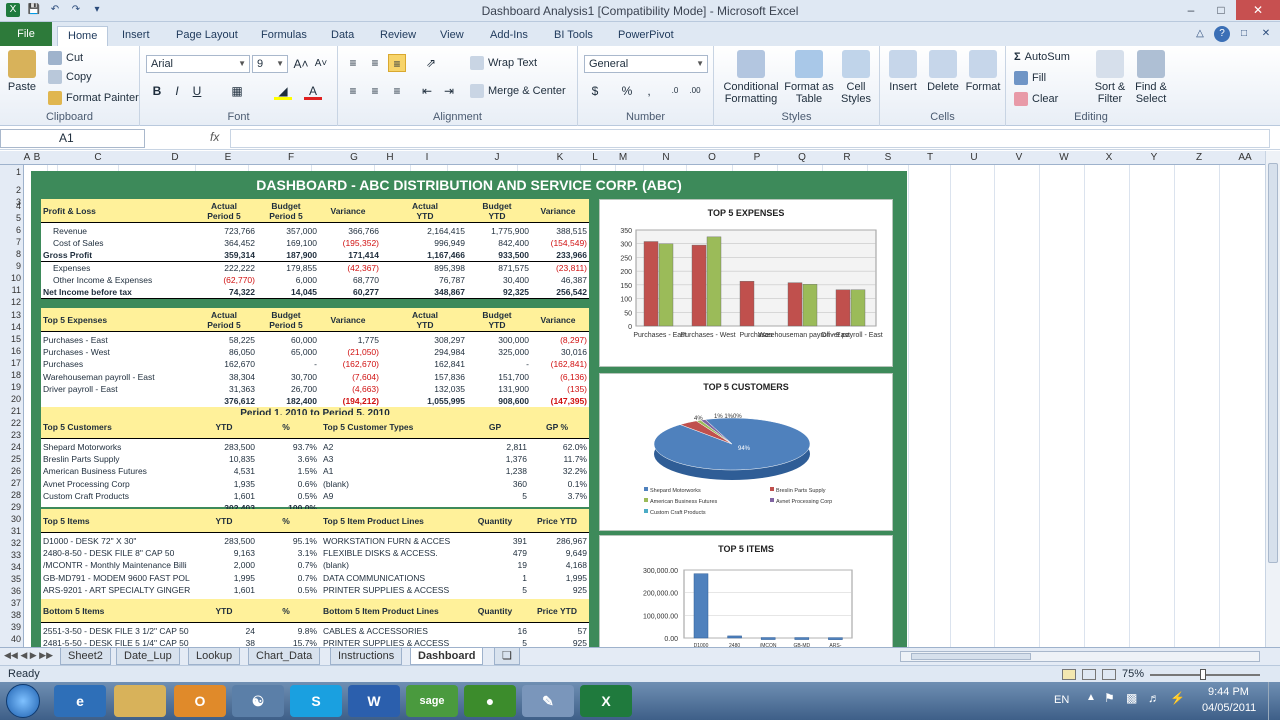 The width and height of the screenshot is (1280, 720). Describe the element at coordinates (65, 58) in the screenshot. I see `cut-button: Cut` at that location.